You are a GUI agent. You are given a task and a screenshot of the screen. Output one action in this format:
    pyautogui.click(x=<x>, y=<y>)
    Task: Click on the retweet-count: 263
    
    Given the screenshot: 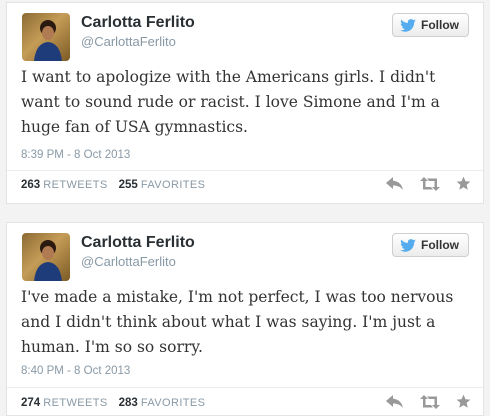 What is the action you would take?
    pyautogui.click(x=30, y=185)
    